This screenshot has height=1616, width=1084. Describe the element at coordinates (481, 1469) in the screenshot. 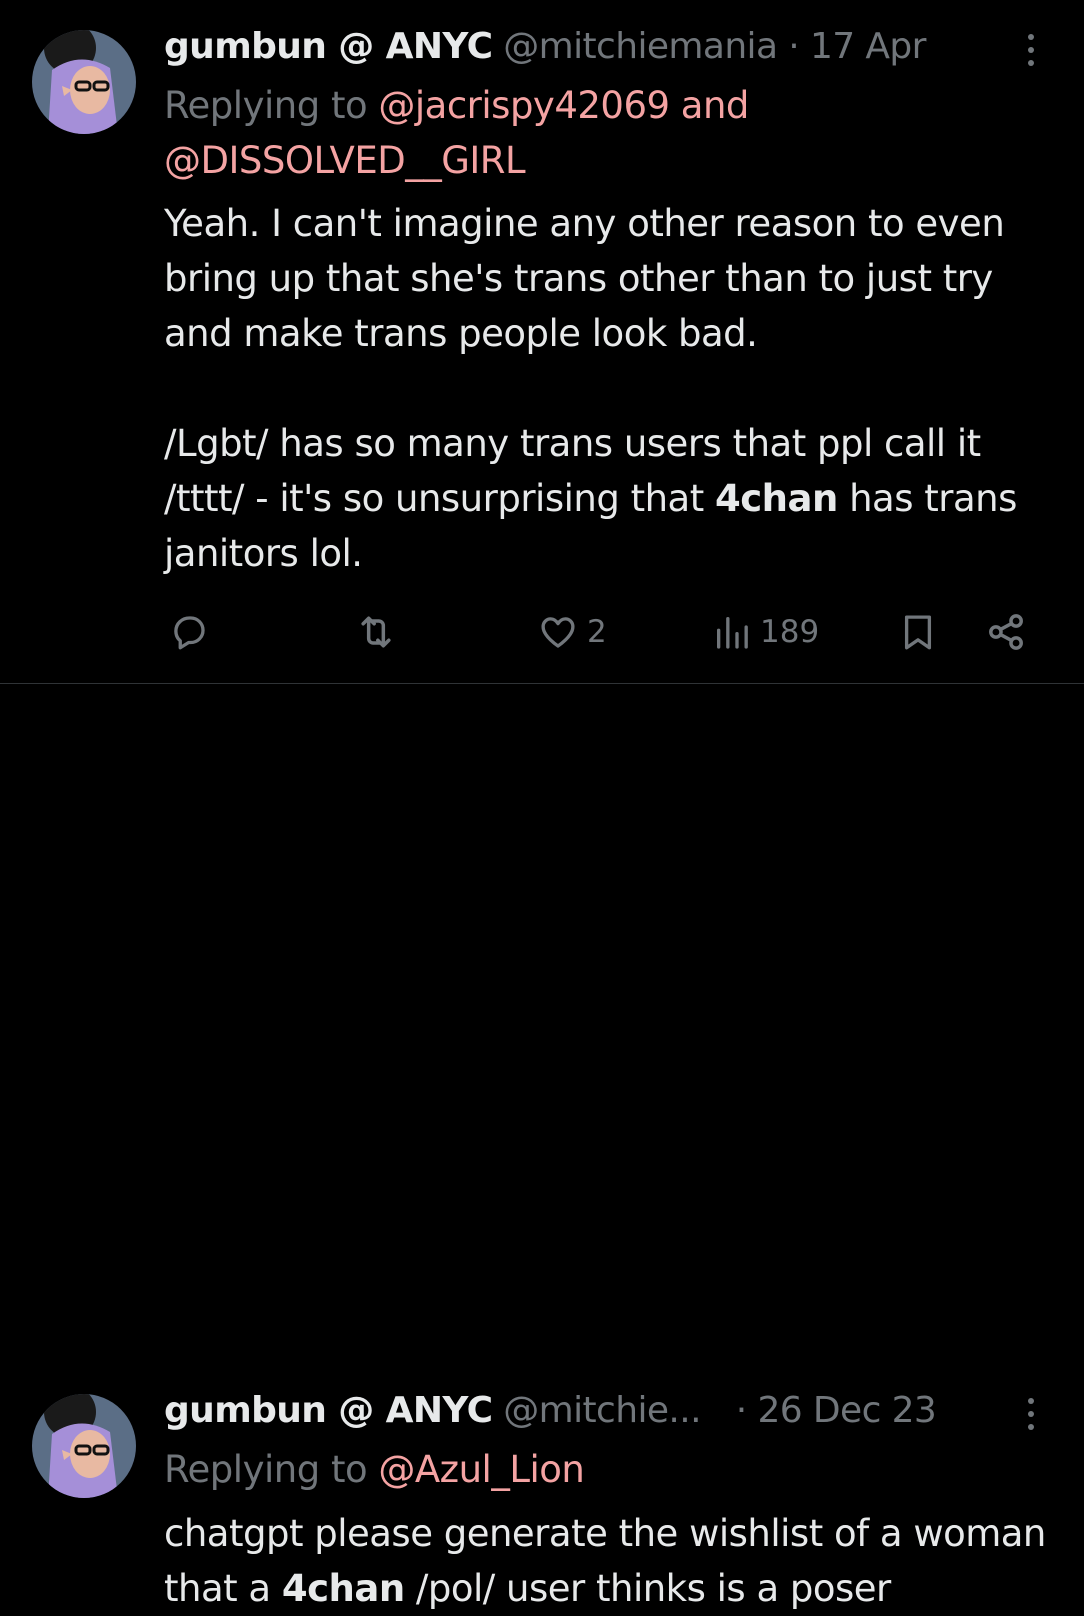

I see `mention-link: @Azul_Lion` at that location.